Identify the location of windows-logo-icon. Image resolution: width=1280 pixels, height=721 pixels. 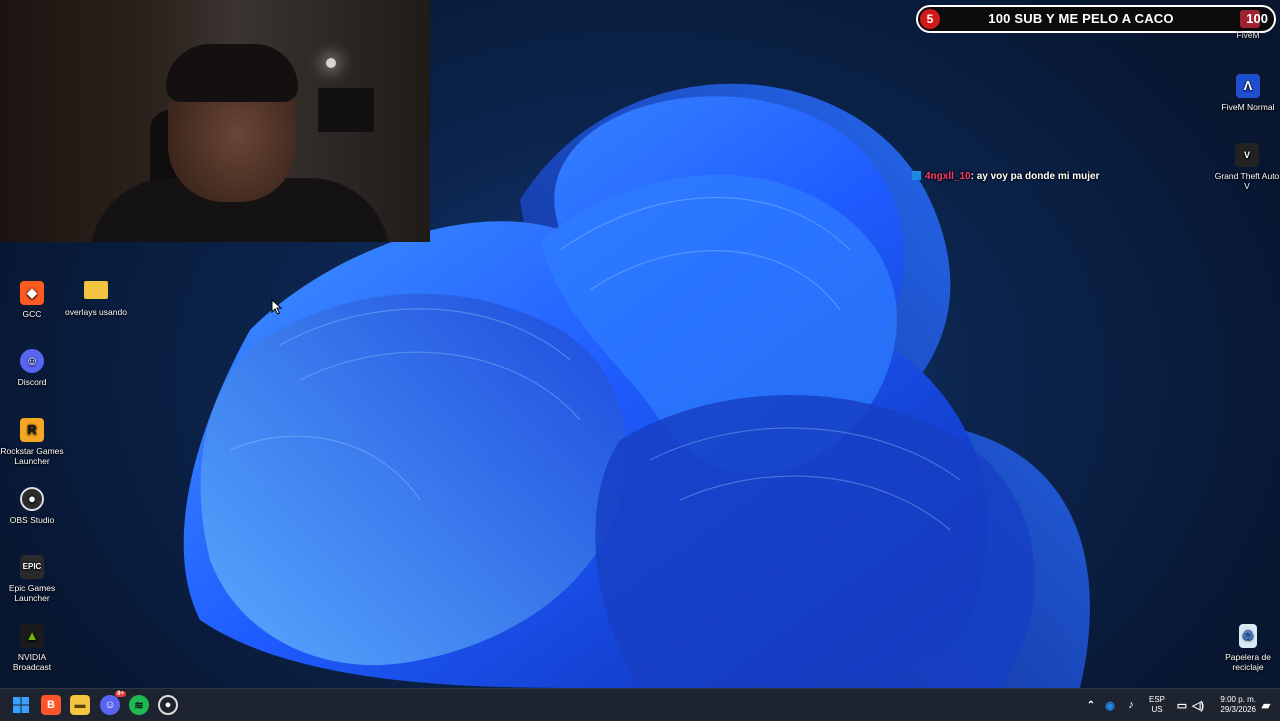
(21, 705).